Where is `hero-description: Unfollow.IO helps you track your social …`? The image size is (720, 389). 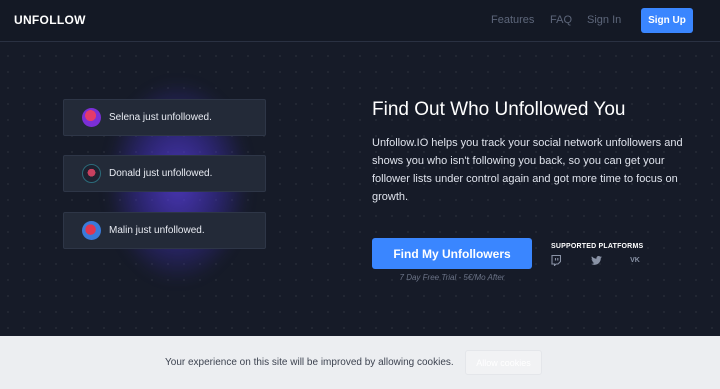
hero-description: Unfollow.IO helps you track your social … is located at coordinates (527, 170).